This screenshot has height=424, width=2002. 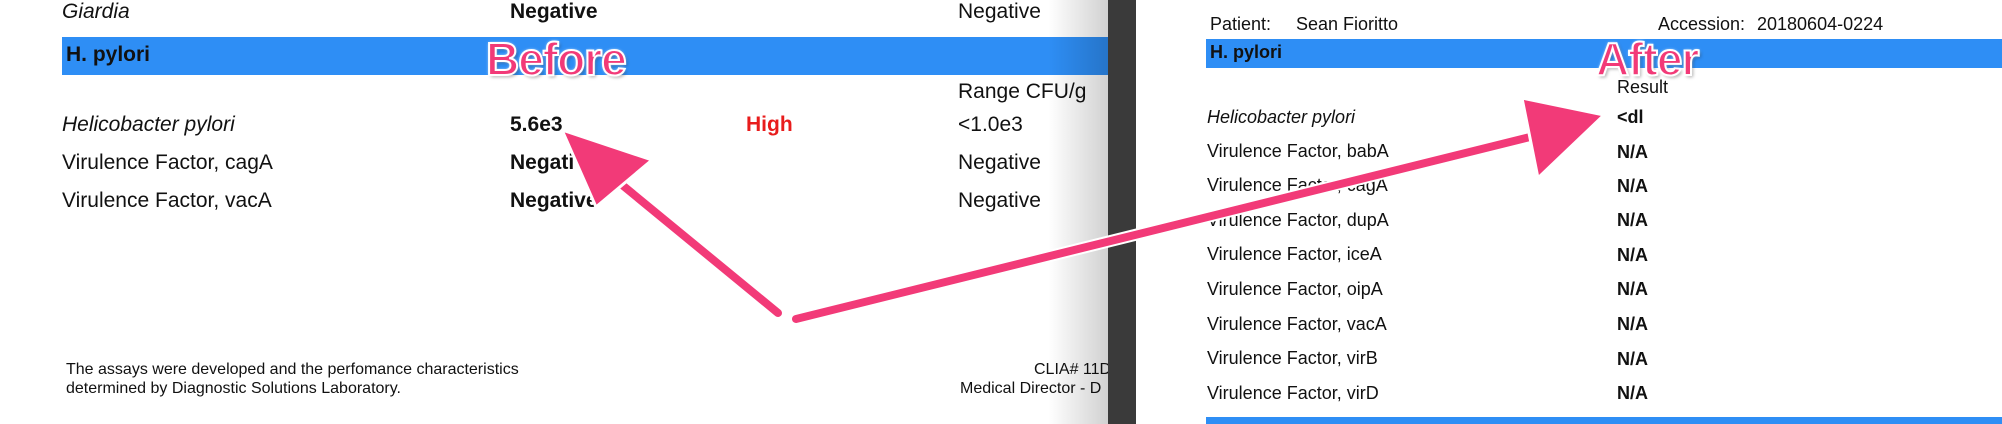 What do you see at coordinates (1647, 59) in the screenshot?
I see `after-caption: After` at bounding box center [1647, 59].